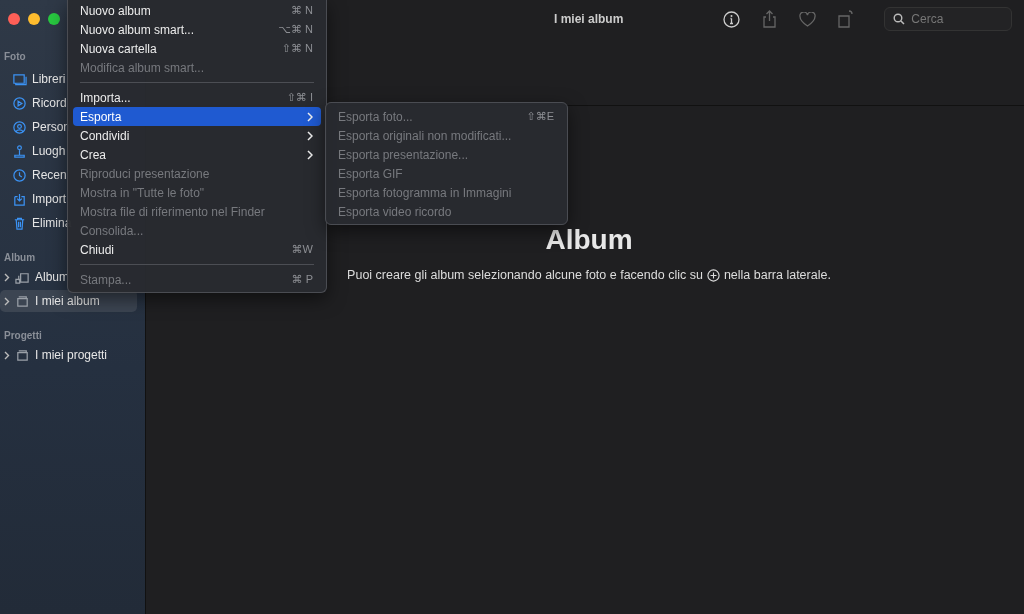 The width and height of the screenshot is (1024, 614). What do you see at coordinates (777, 275) in the screenshot?
I see `hint-text: nella barra laterale.` at bounding box center [777, 275].